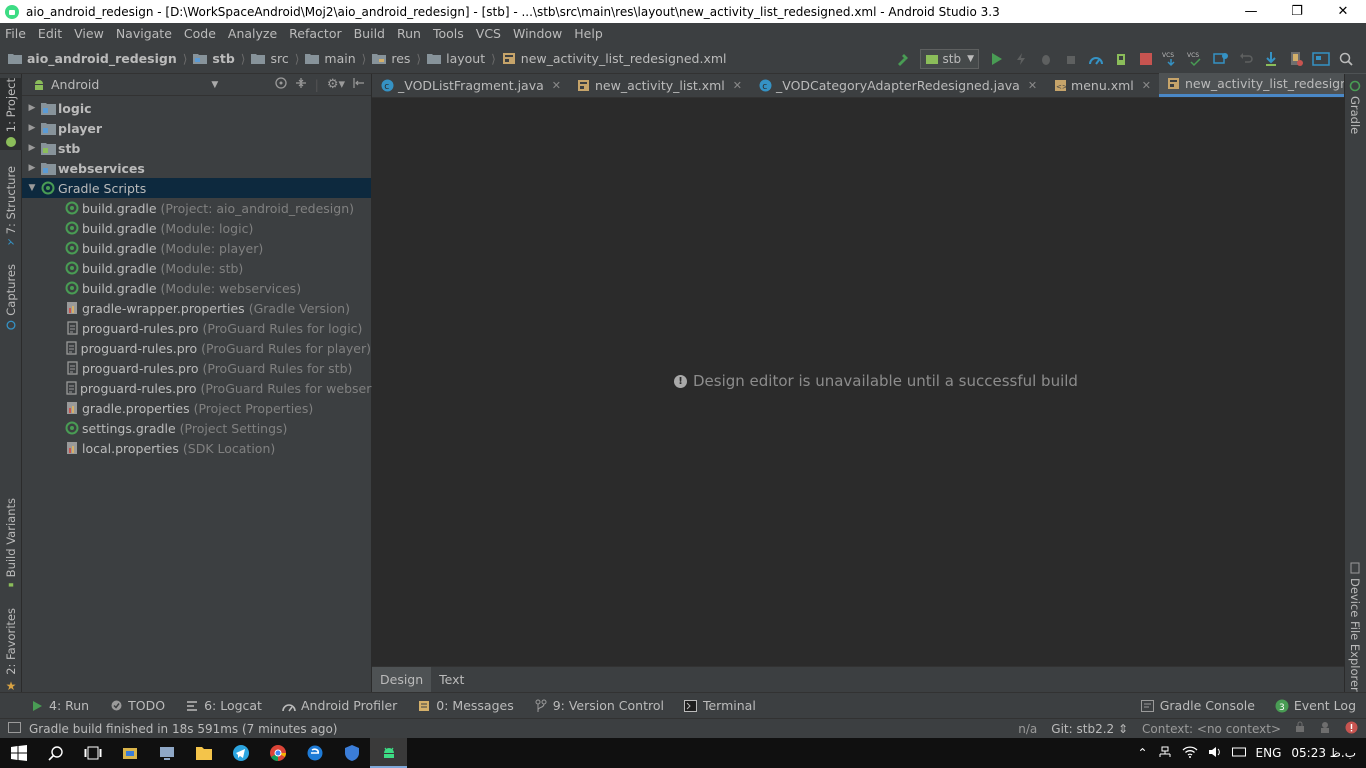 This screenshot has height=768, width=1366. What do you see at coordinates (278, 58) in the screenshot?
I see `breadcrumb-item: src ⟩` at bounding box center [278, 58].